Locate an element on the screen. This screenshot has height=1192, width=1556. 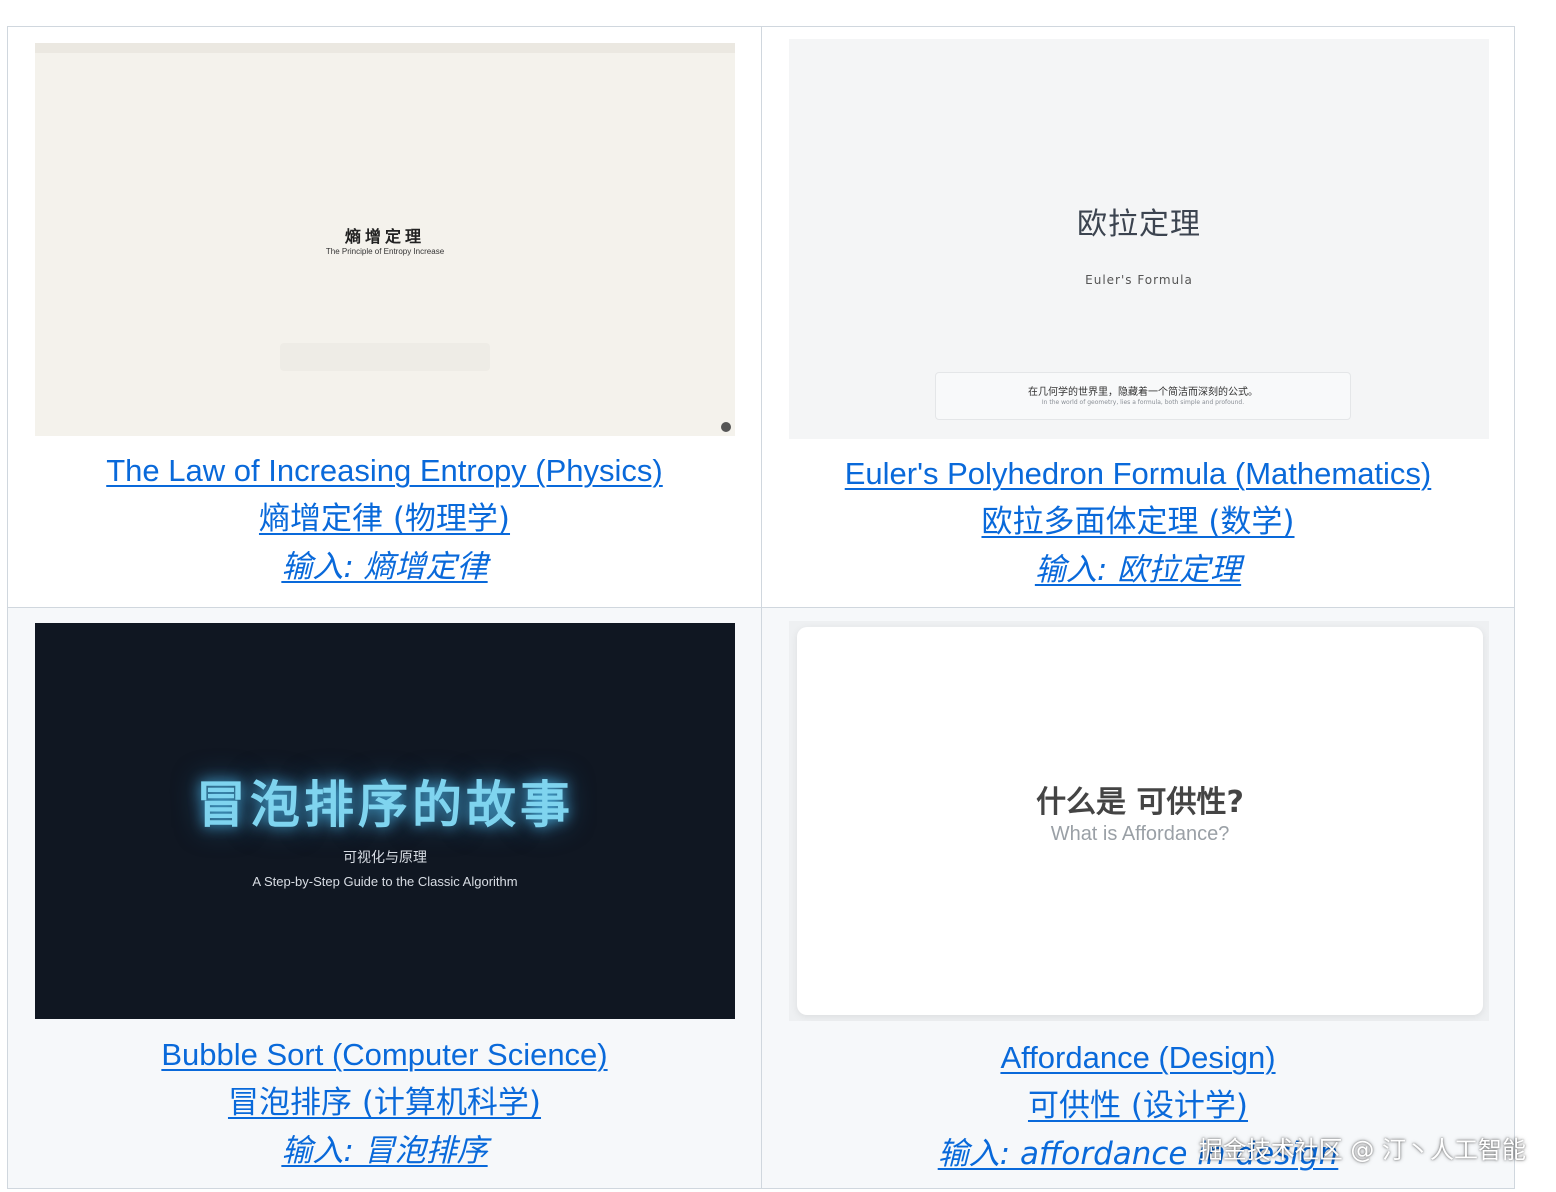
link-input-prompt: 输入: 冒泡排序 is located at coordinates (384, 1151).